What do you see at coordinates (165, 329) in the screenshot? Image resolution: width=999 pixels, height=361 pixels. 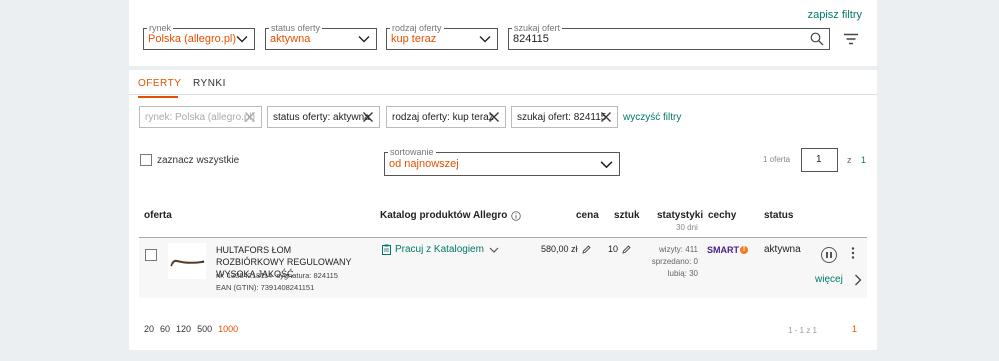 I see `per-page-option: 60` at bounding box center [165, 329].